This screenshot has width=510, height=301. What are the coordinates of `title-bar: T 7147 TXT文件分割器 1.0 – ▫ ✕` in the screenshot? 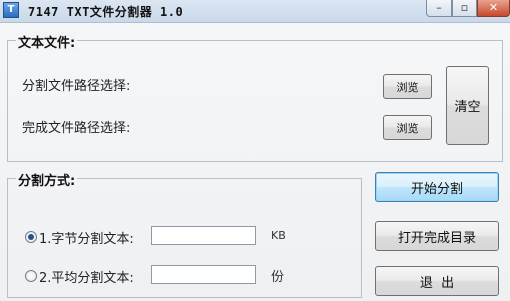 It's located at (255, 11).